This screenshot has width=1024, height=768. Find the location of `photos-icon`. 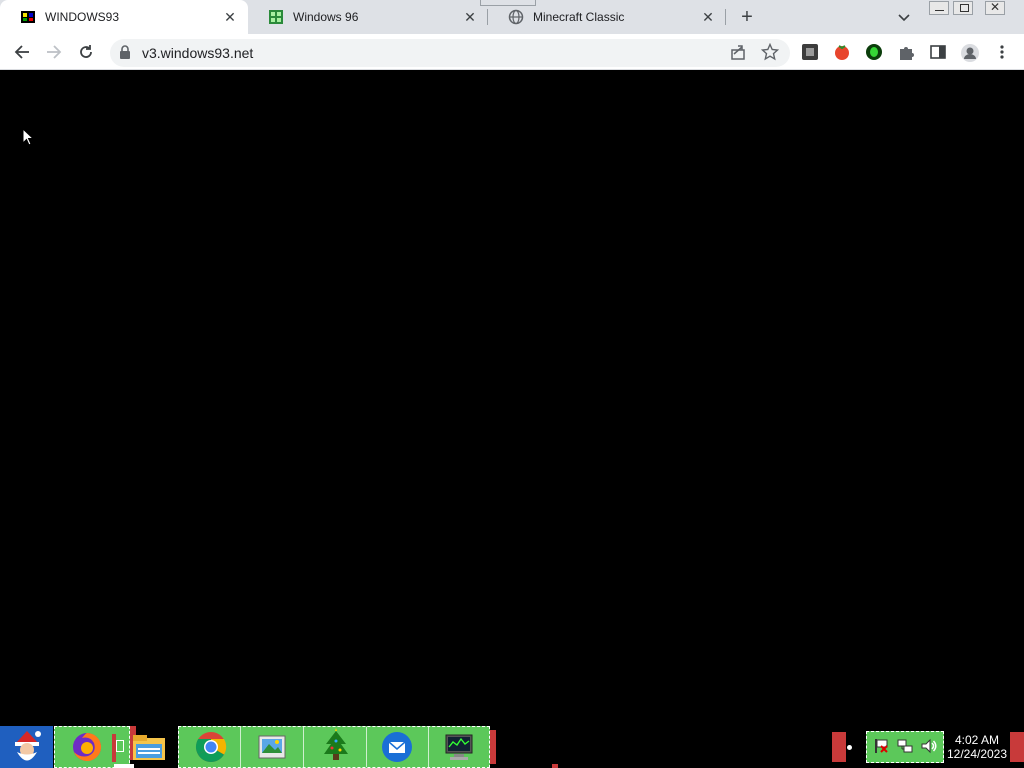

photos-icon is located at coordinates (272, 747).